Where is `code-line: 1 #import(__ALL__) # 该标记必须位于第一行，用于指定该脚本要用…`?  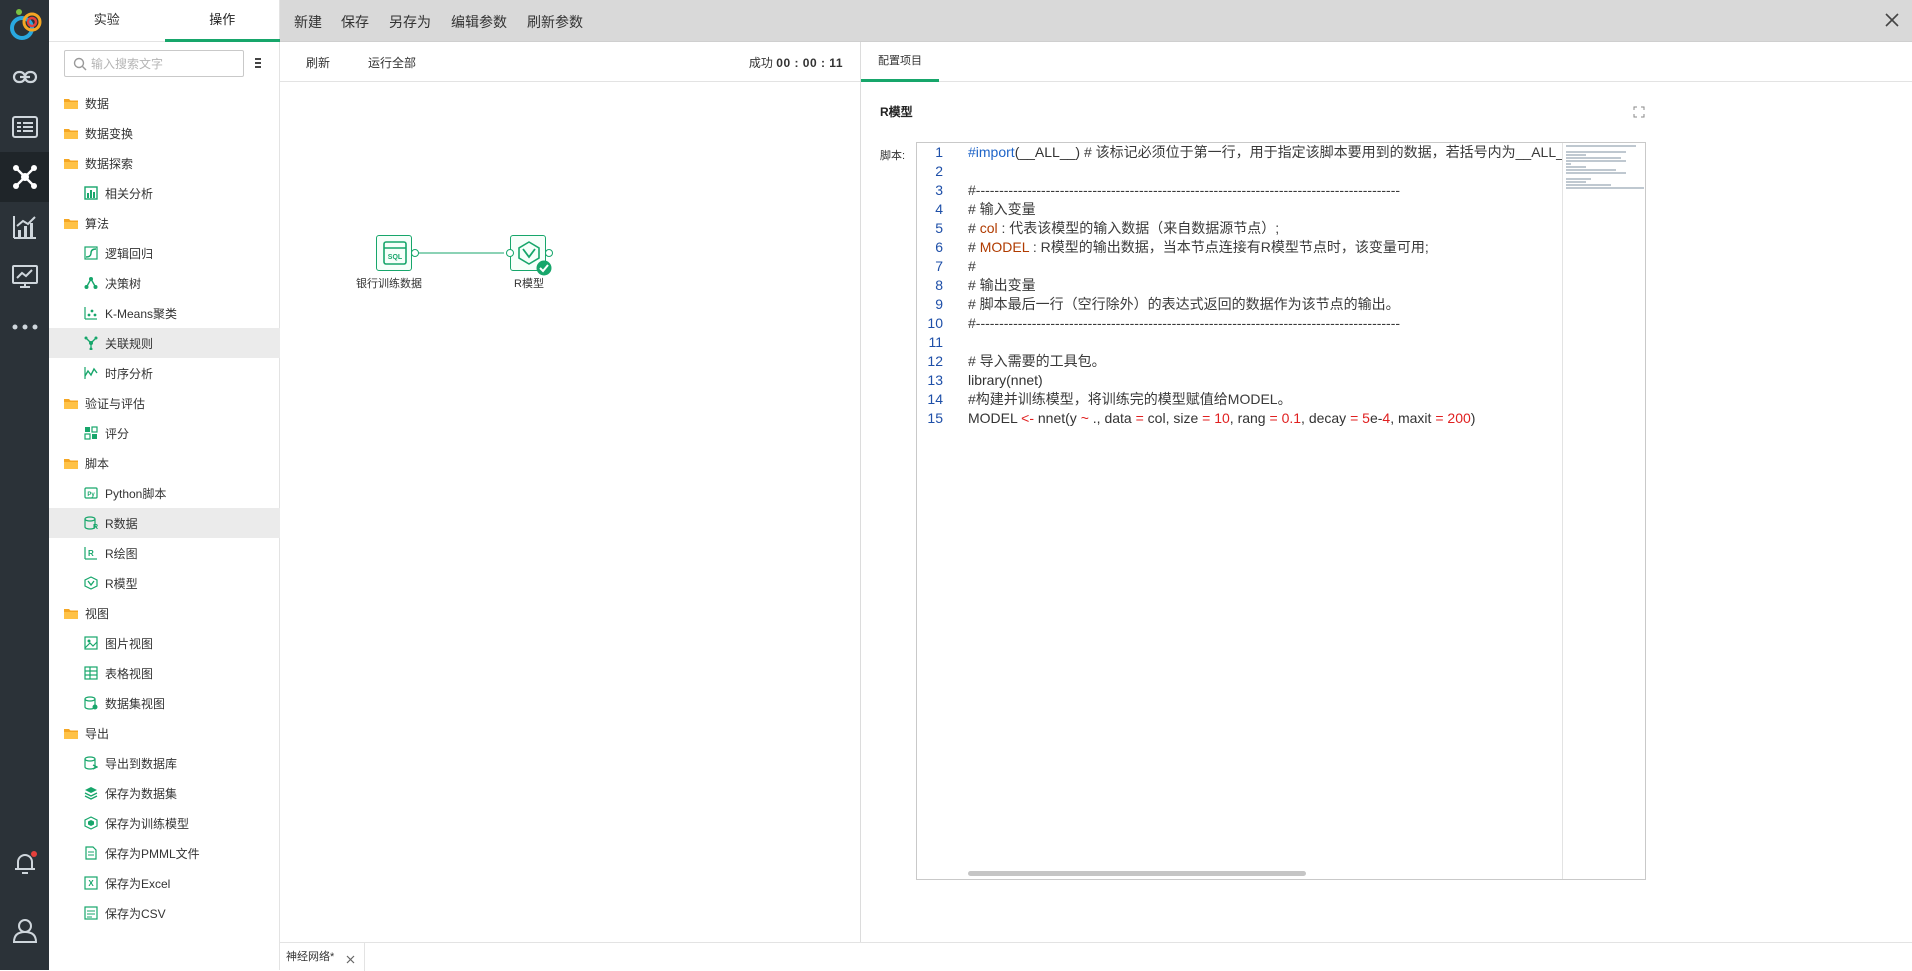
code-line: 1 #import(__ALL__) # 该标记必须位于第一行，用于指定该脚本要用… is located at coordinates (1244, 152).